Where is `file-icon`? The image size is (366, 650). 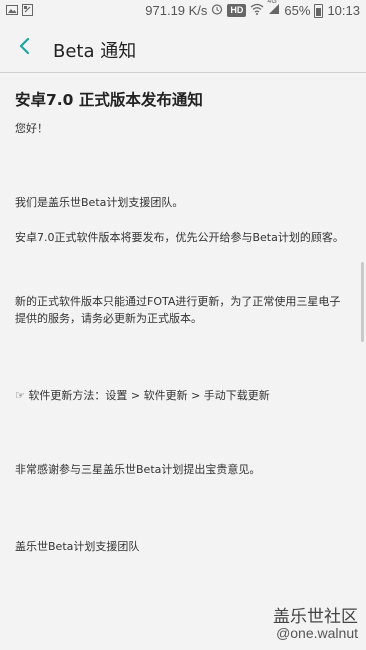 file-icon is located at coordinates (27, 11).